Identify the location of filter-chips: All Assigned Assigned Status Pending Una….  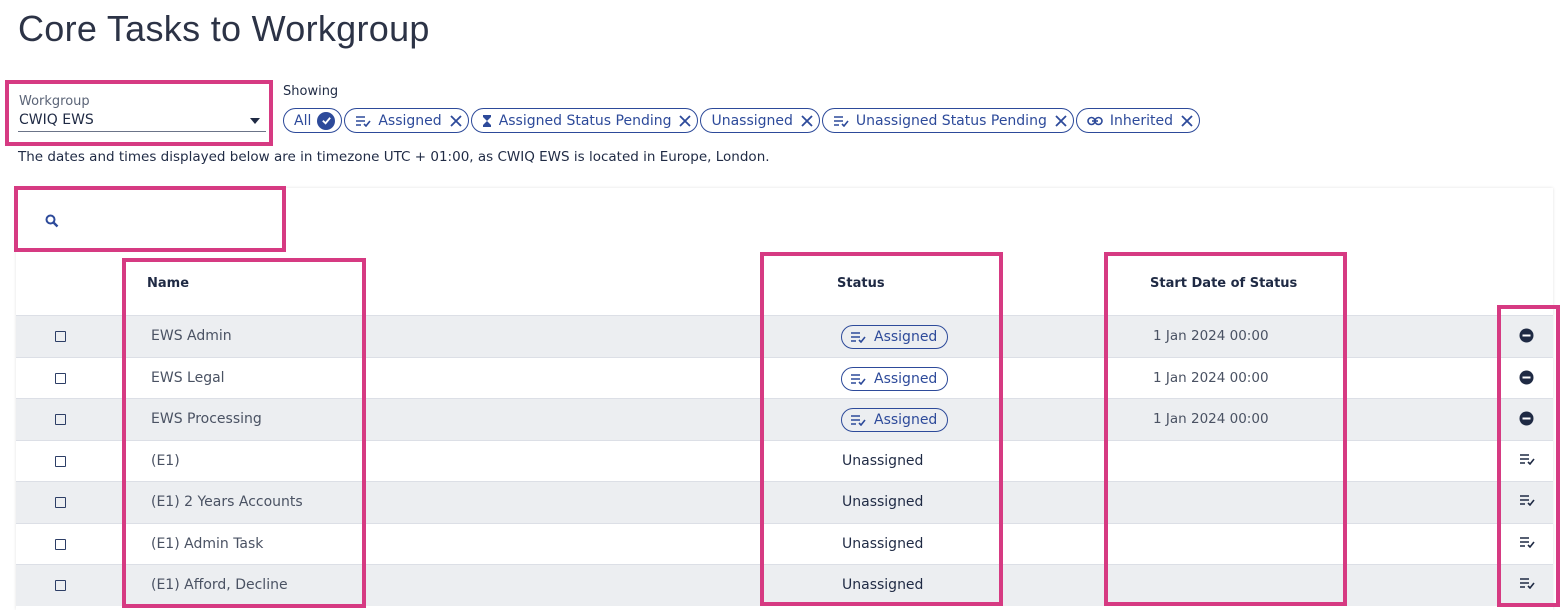
(741, 120).